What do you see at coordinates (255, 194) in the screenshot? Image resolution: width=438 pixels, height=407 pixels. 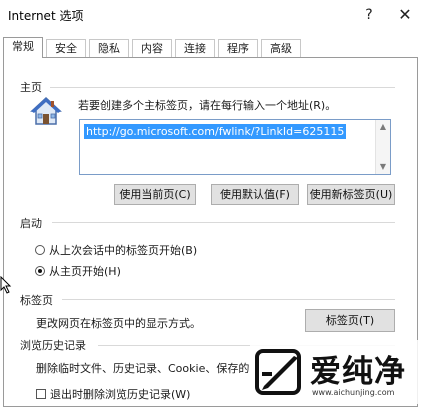 I see `use-default-button: 使用默认值(F)` at bounding box center [255, 194].